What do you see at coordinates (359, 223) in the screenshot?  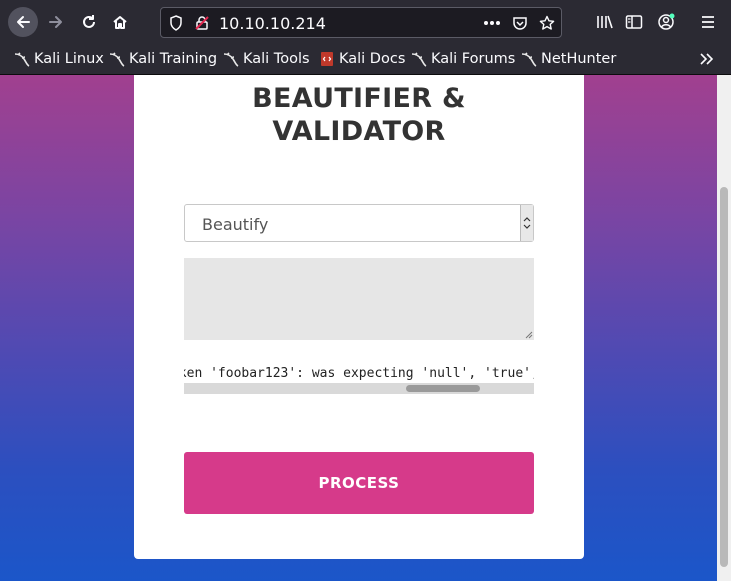 I see `mode-select: Beautify` at bounding box center [359, 223].